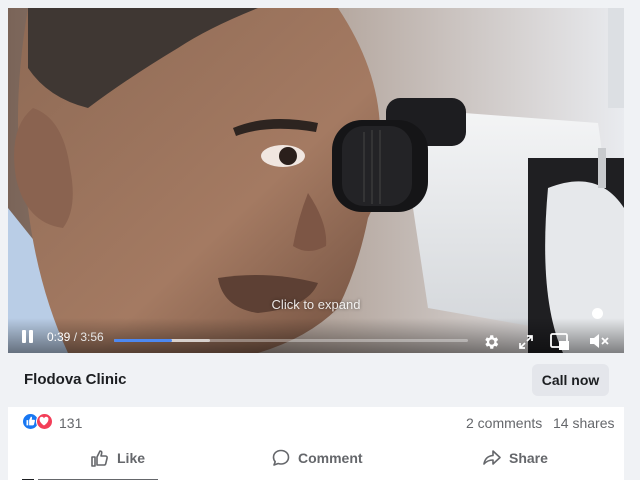  What do you see at coordinates (632, 240) in the screenshot?
I see `page-background-right` at bounding box center [632, 240].